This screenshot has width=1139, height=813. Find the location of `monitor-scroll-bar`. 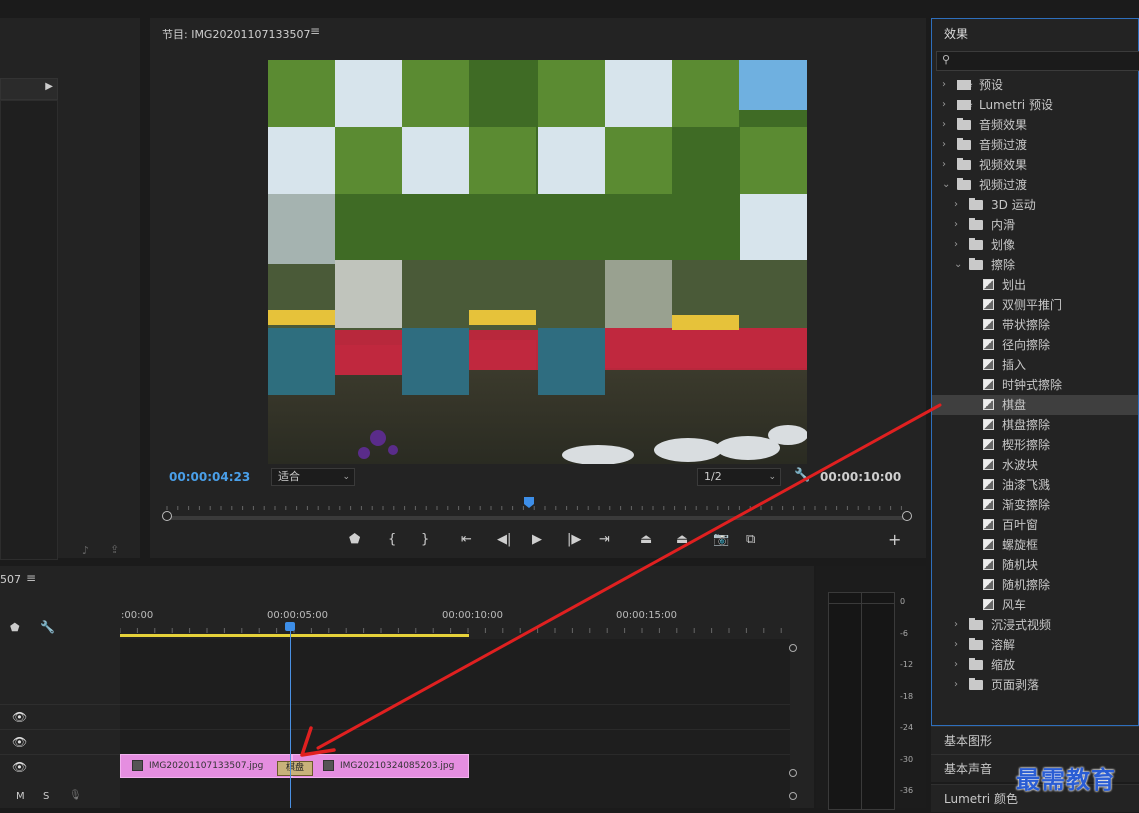

monitor-scroll-bar is located at coordinates (536, 518).